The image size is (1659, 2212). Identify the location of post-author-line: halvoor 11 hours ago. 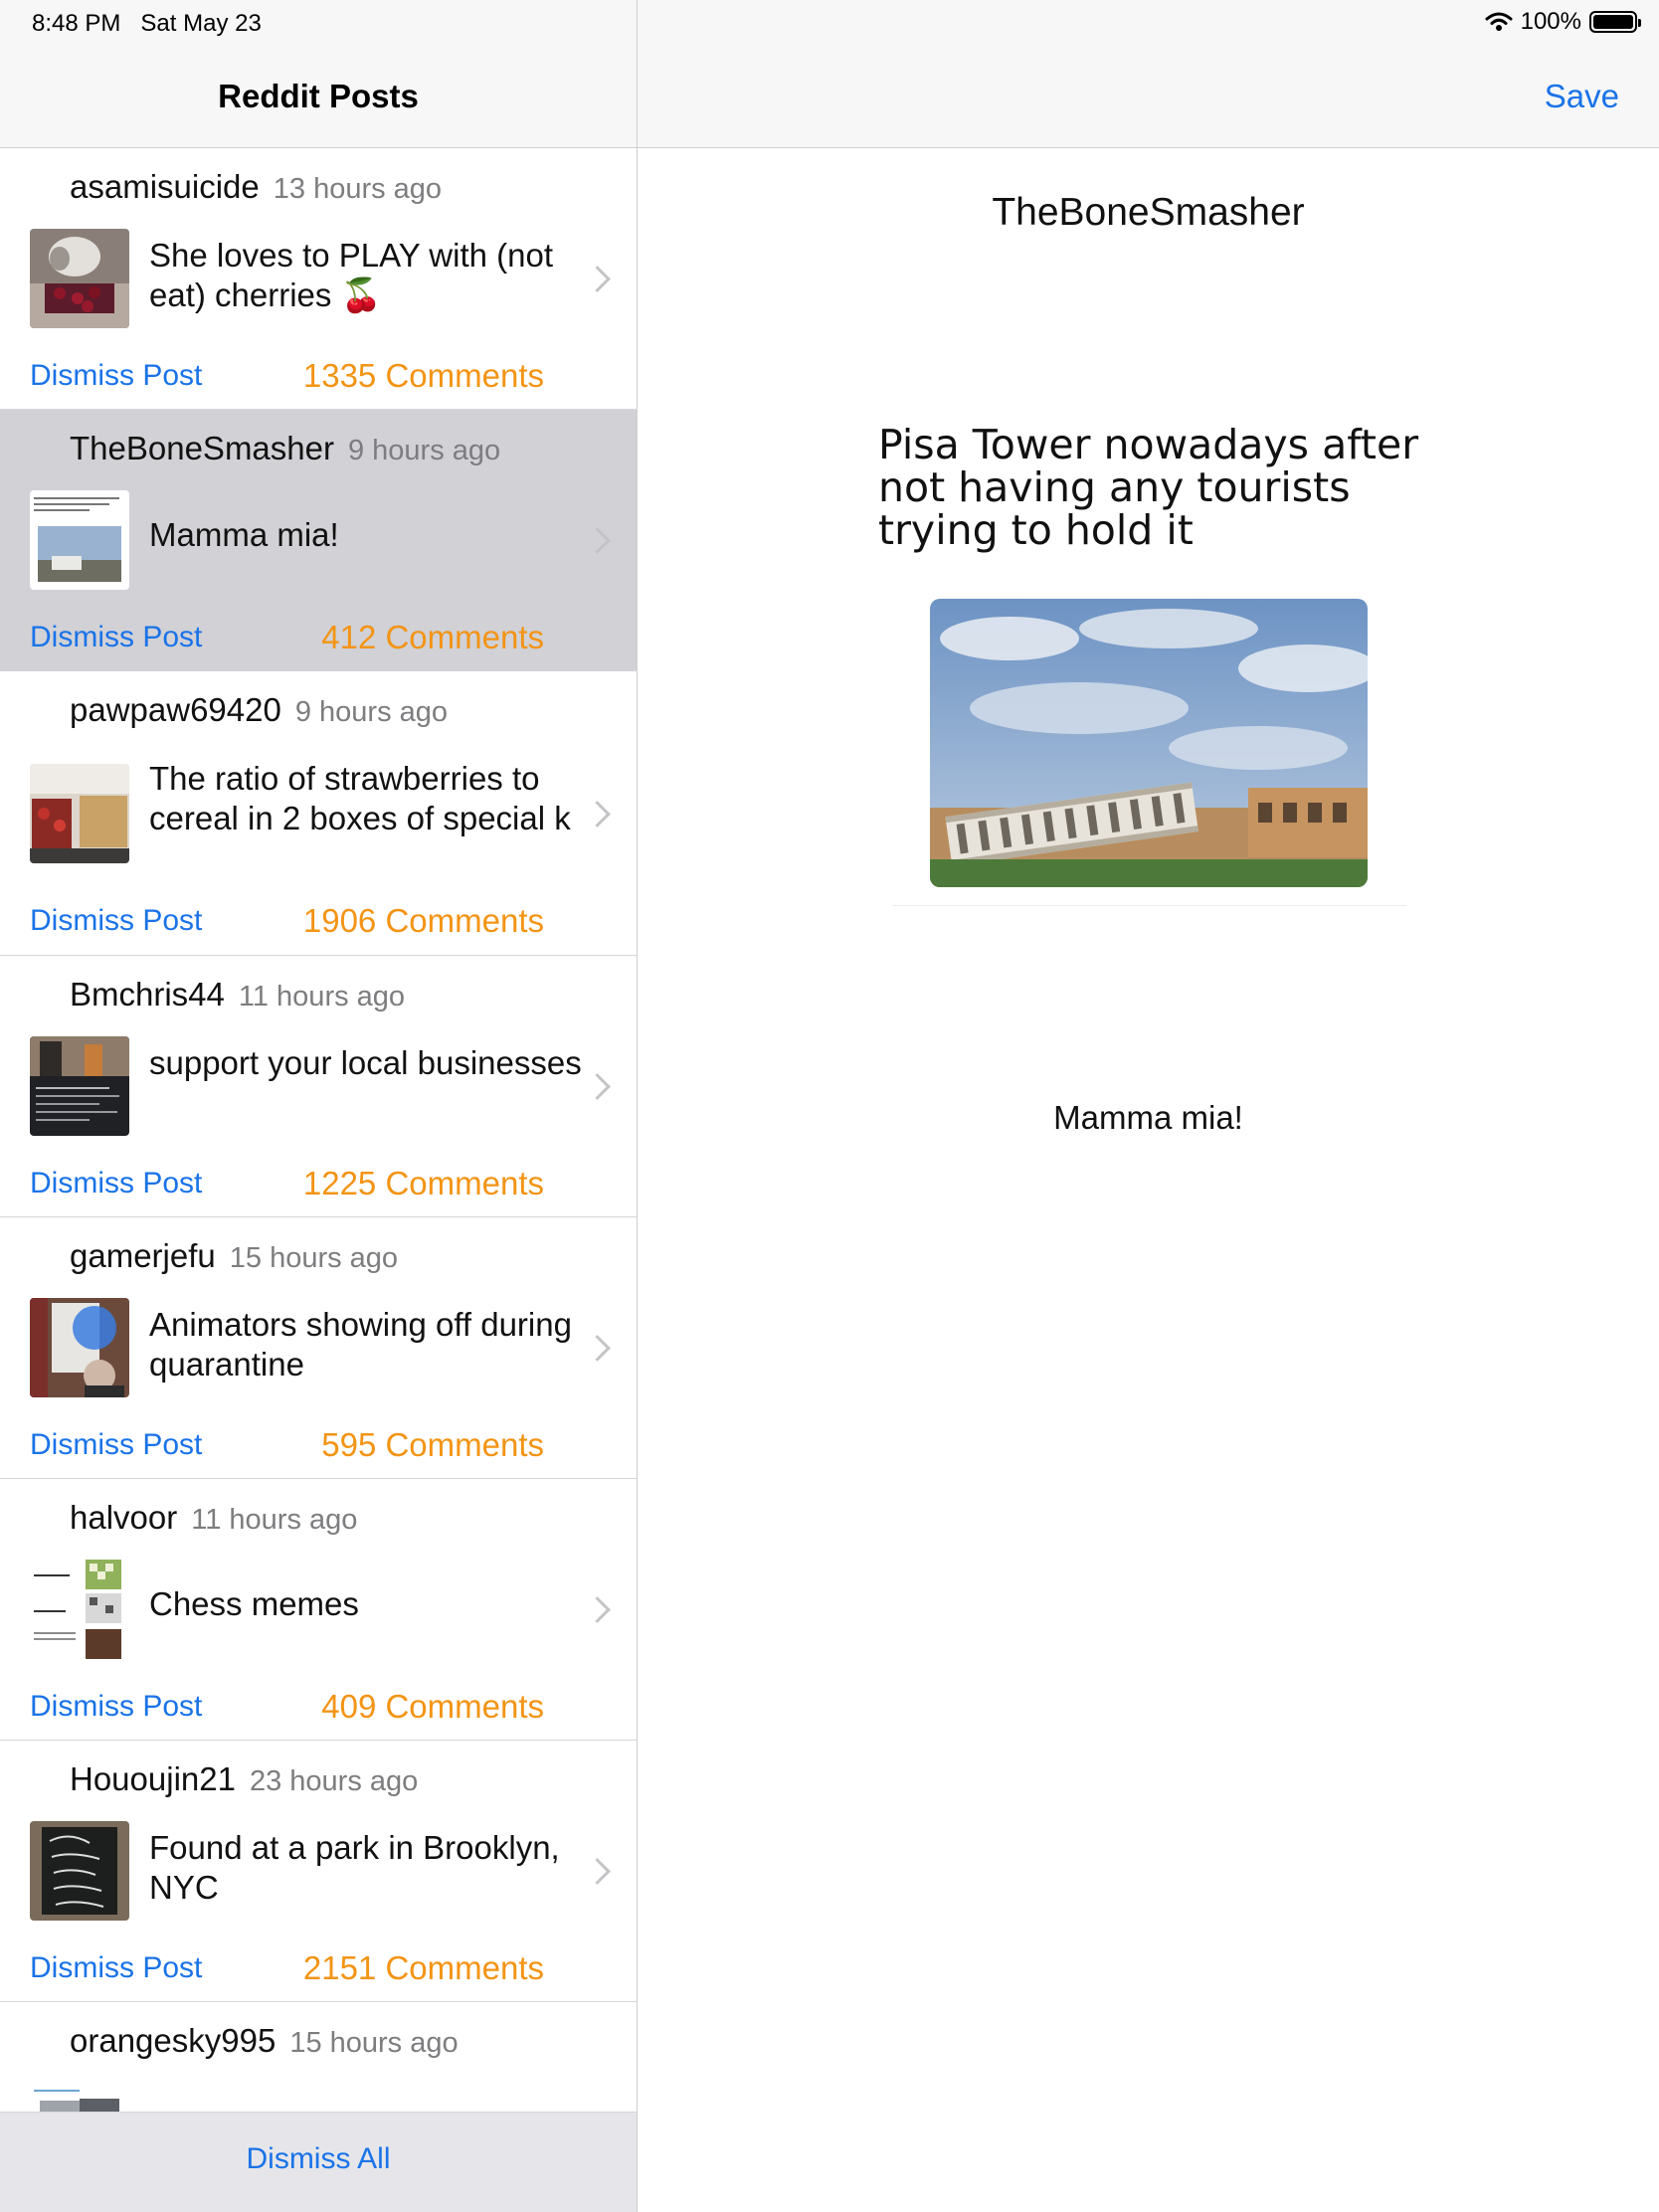
(213, 1518).